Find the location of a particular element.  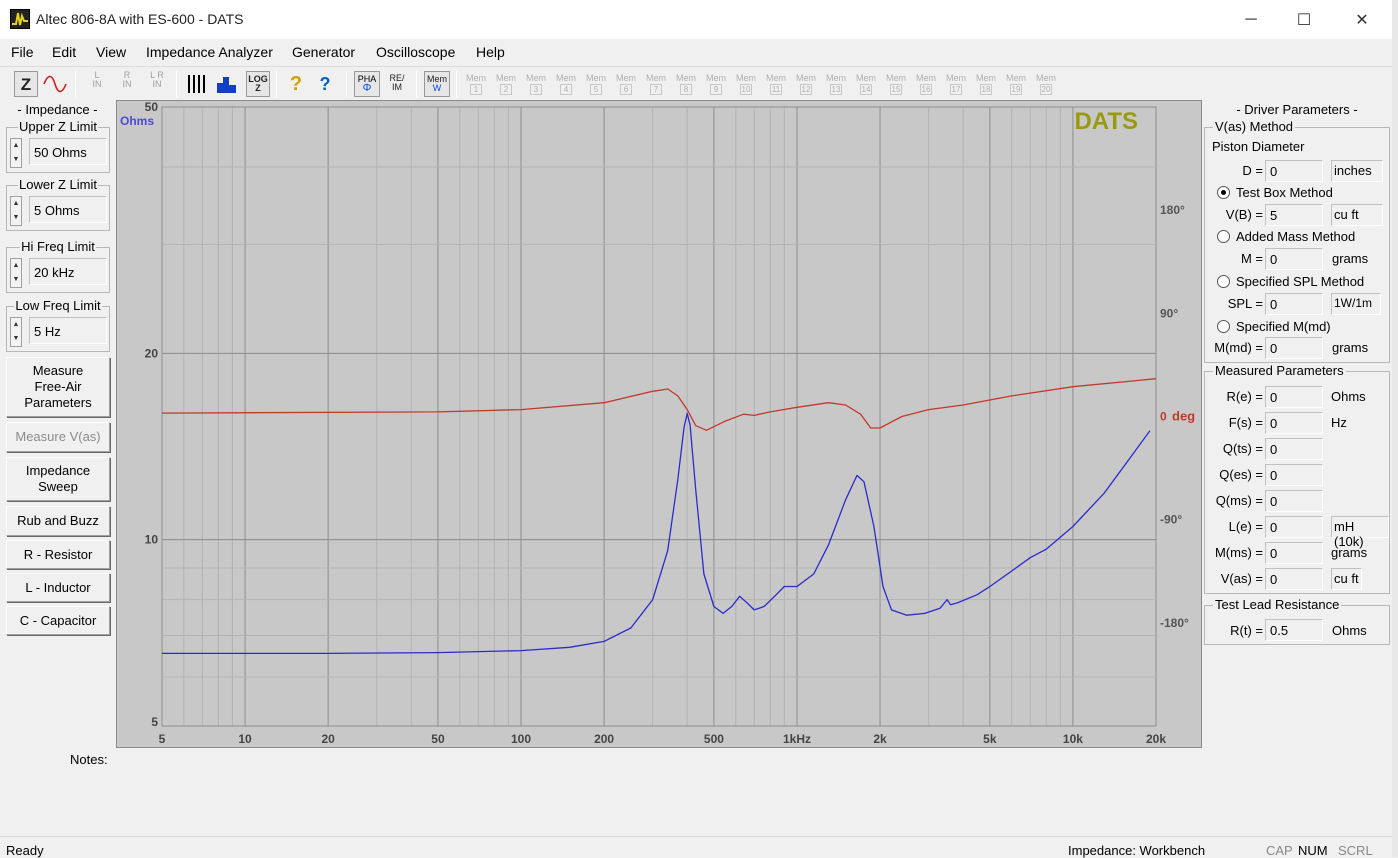

added-mass-method-radio is located at coordinates (1223, 236).